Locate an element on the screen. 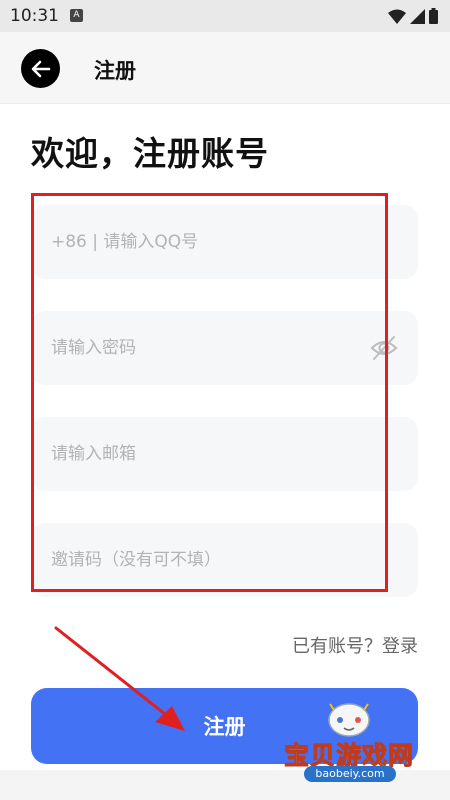  battery-icon is located at coordinates (433, 16).